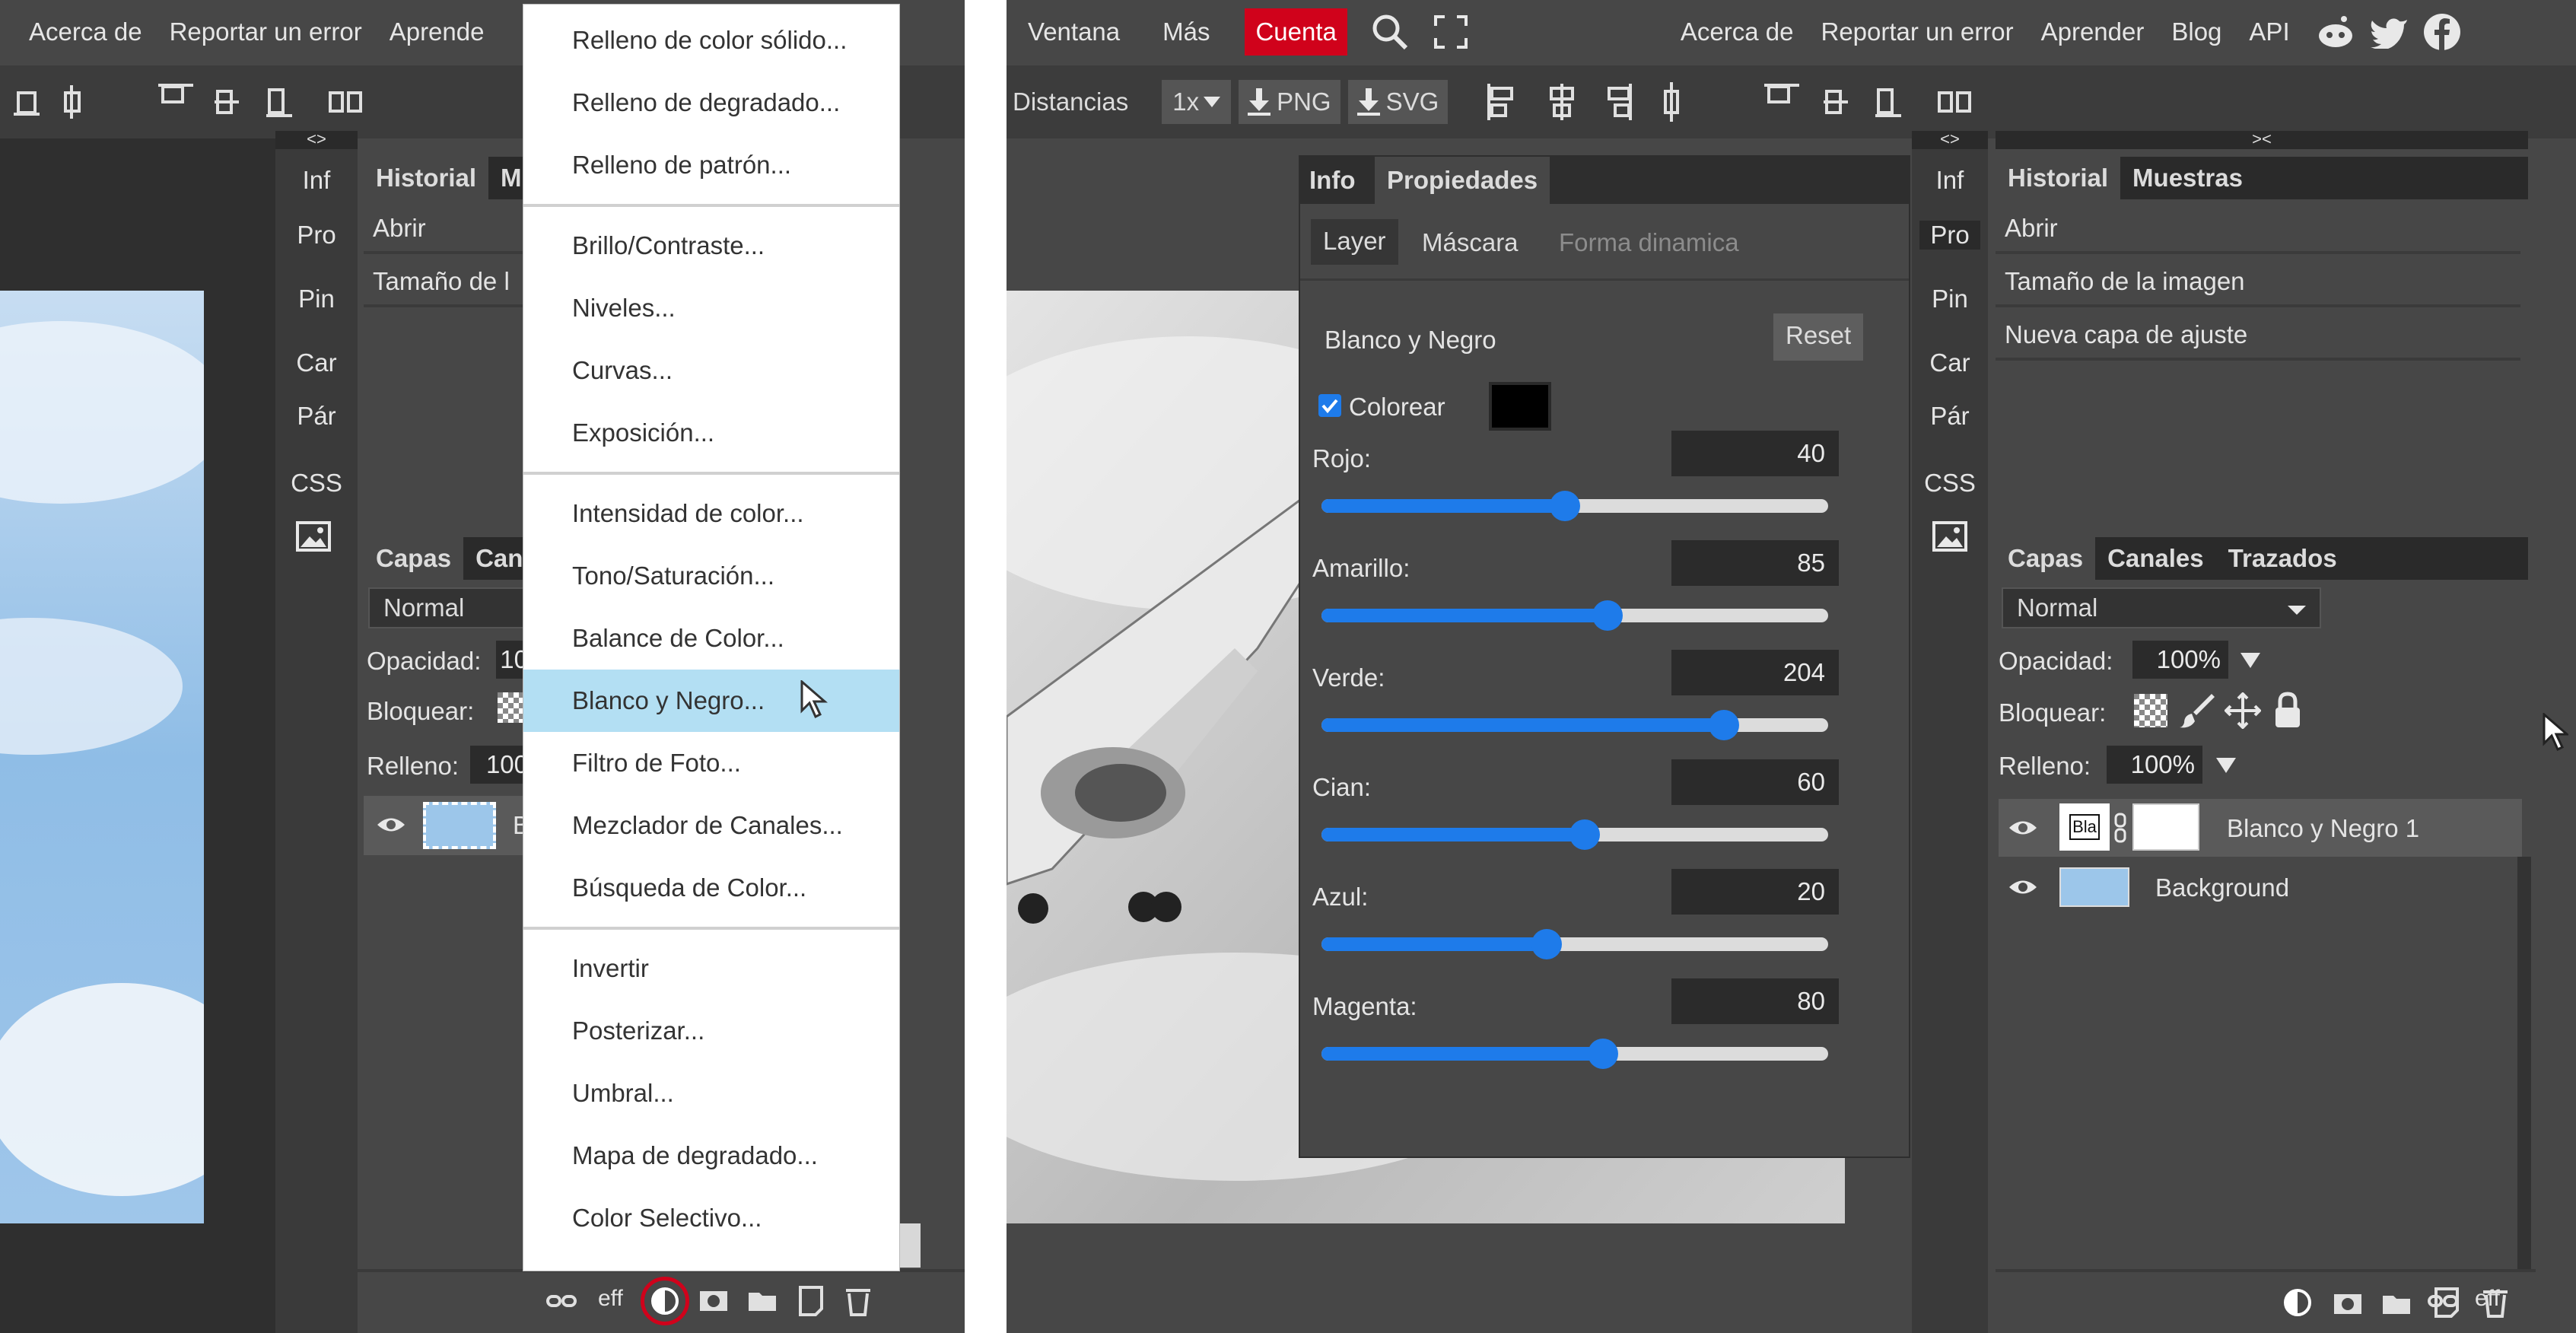  I want to click on sidebar-pro: Pro, so click(317, 235).